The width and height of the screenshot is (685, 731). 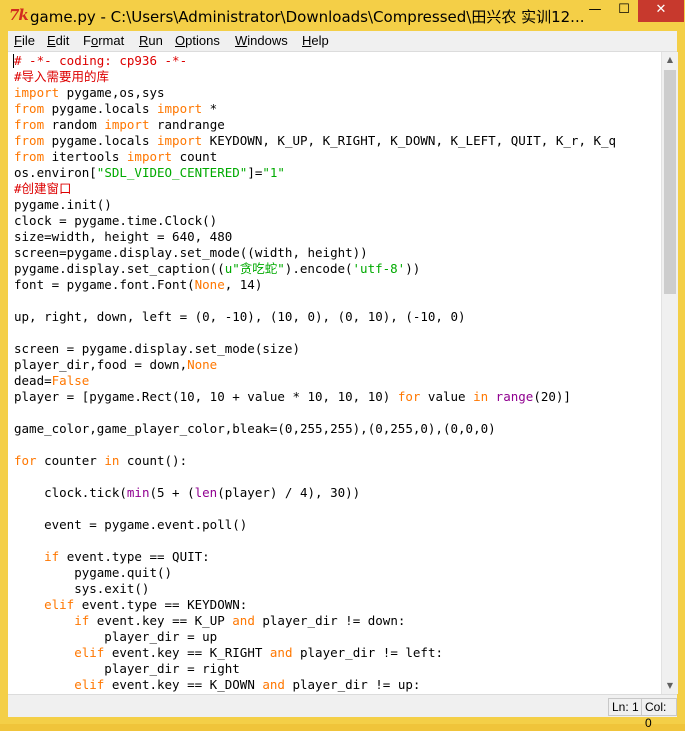 I want to click on code-line: from pygame.locals import *, so click(x=315, y=109).